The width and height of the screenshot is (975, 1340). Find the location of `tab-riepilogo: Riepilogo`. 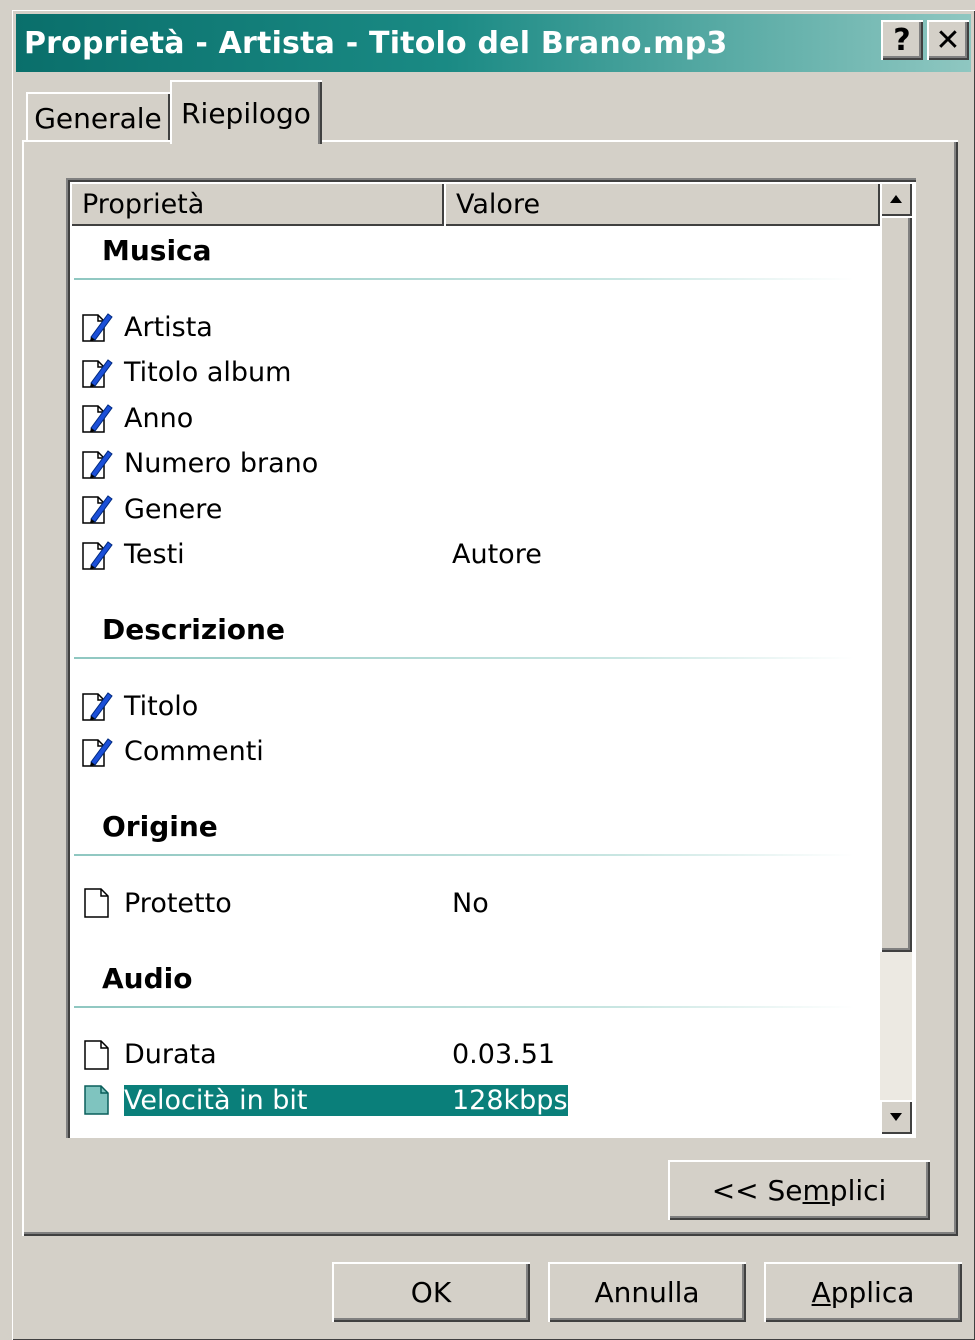

tab-riepilogo: Riepilogo is located at coordinates (246, 112).